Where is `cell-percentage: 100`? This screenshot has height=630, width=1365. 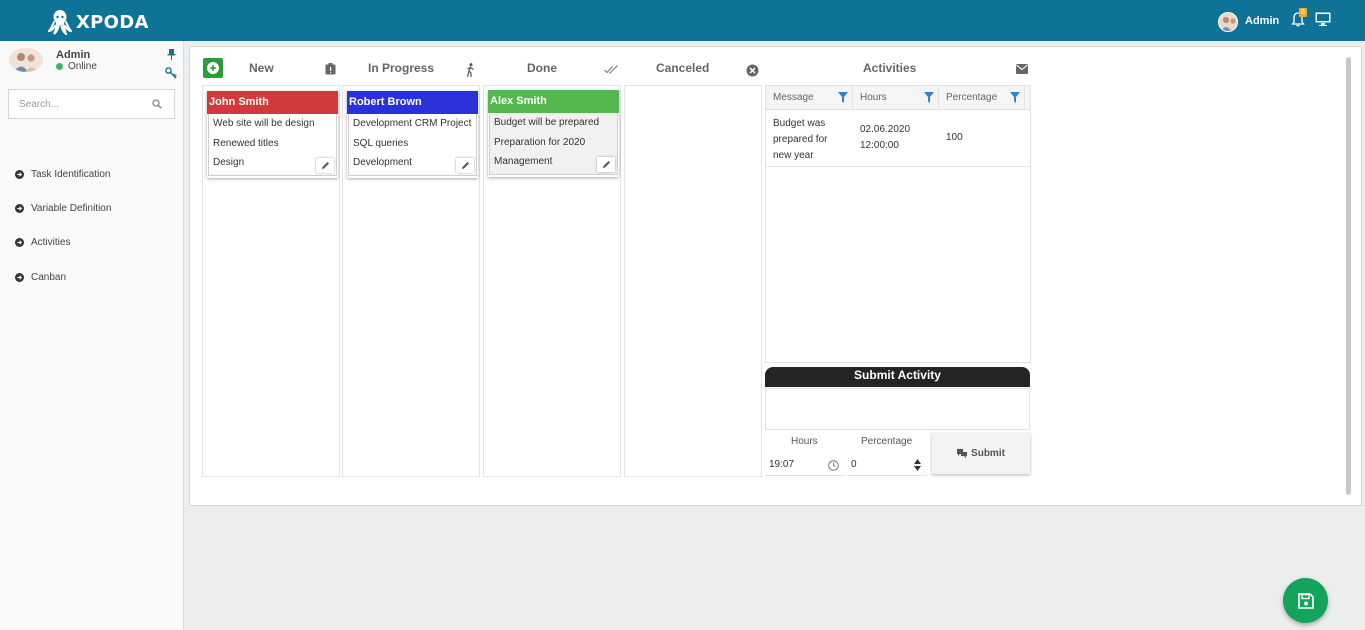 cell-percentage: 100 is located at coordinates (954, 137).